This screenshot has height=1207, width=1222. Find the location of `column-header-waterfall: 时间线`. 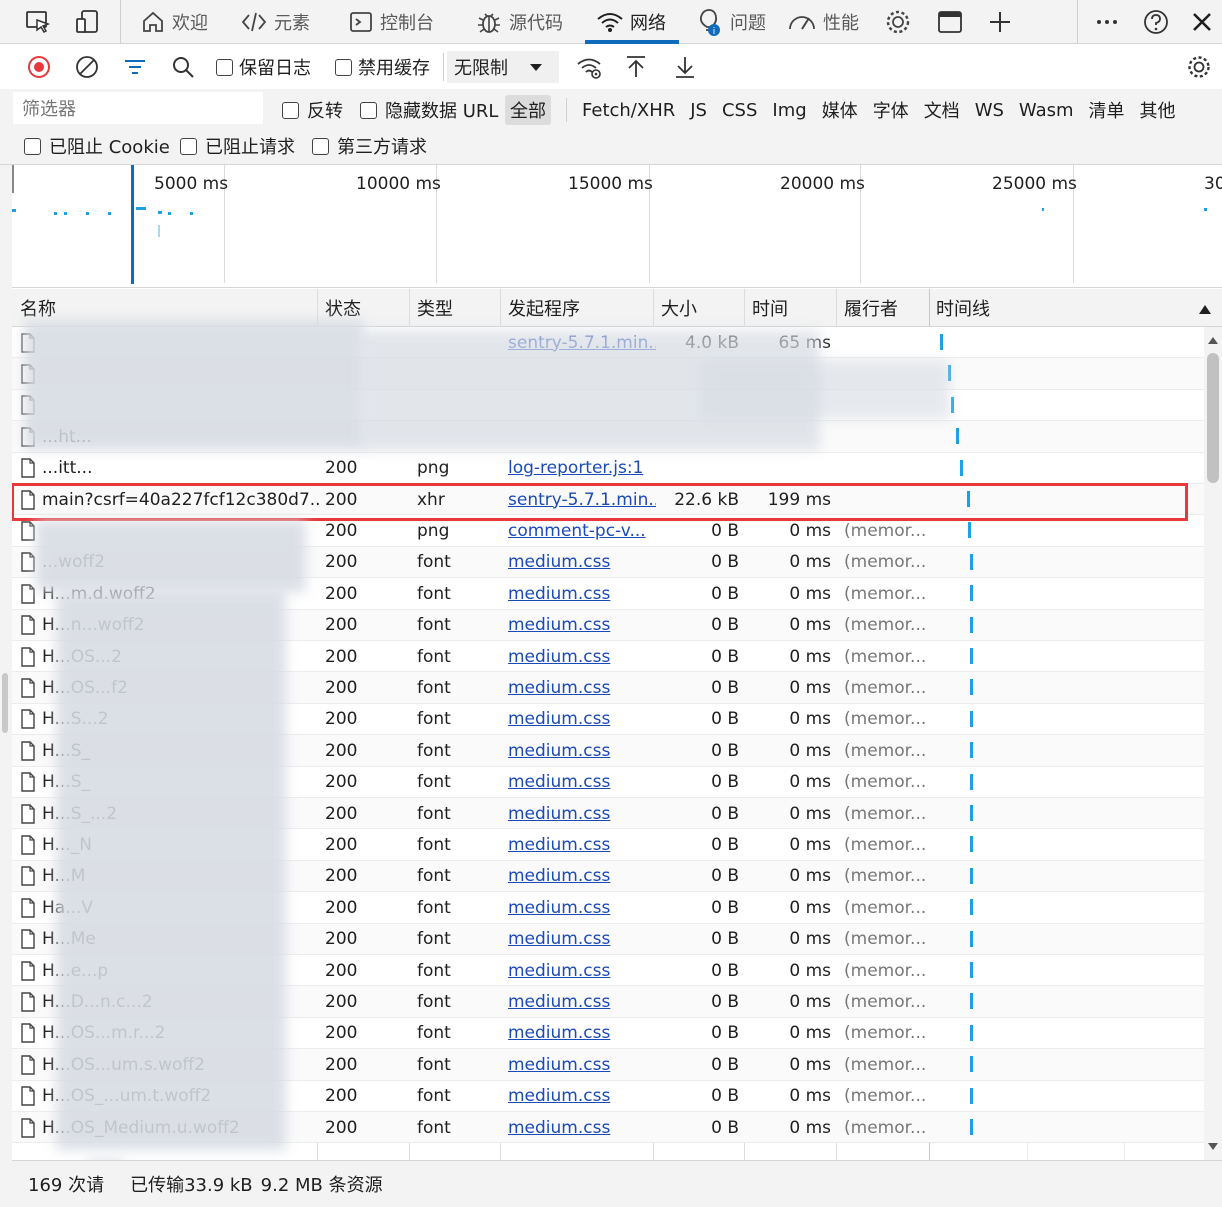

column-header-waterfall: 时间线 is located at coordinates (959, 308).